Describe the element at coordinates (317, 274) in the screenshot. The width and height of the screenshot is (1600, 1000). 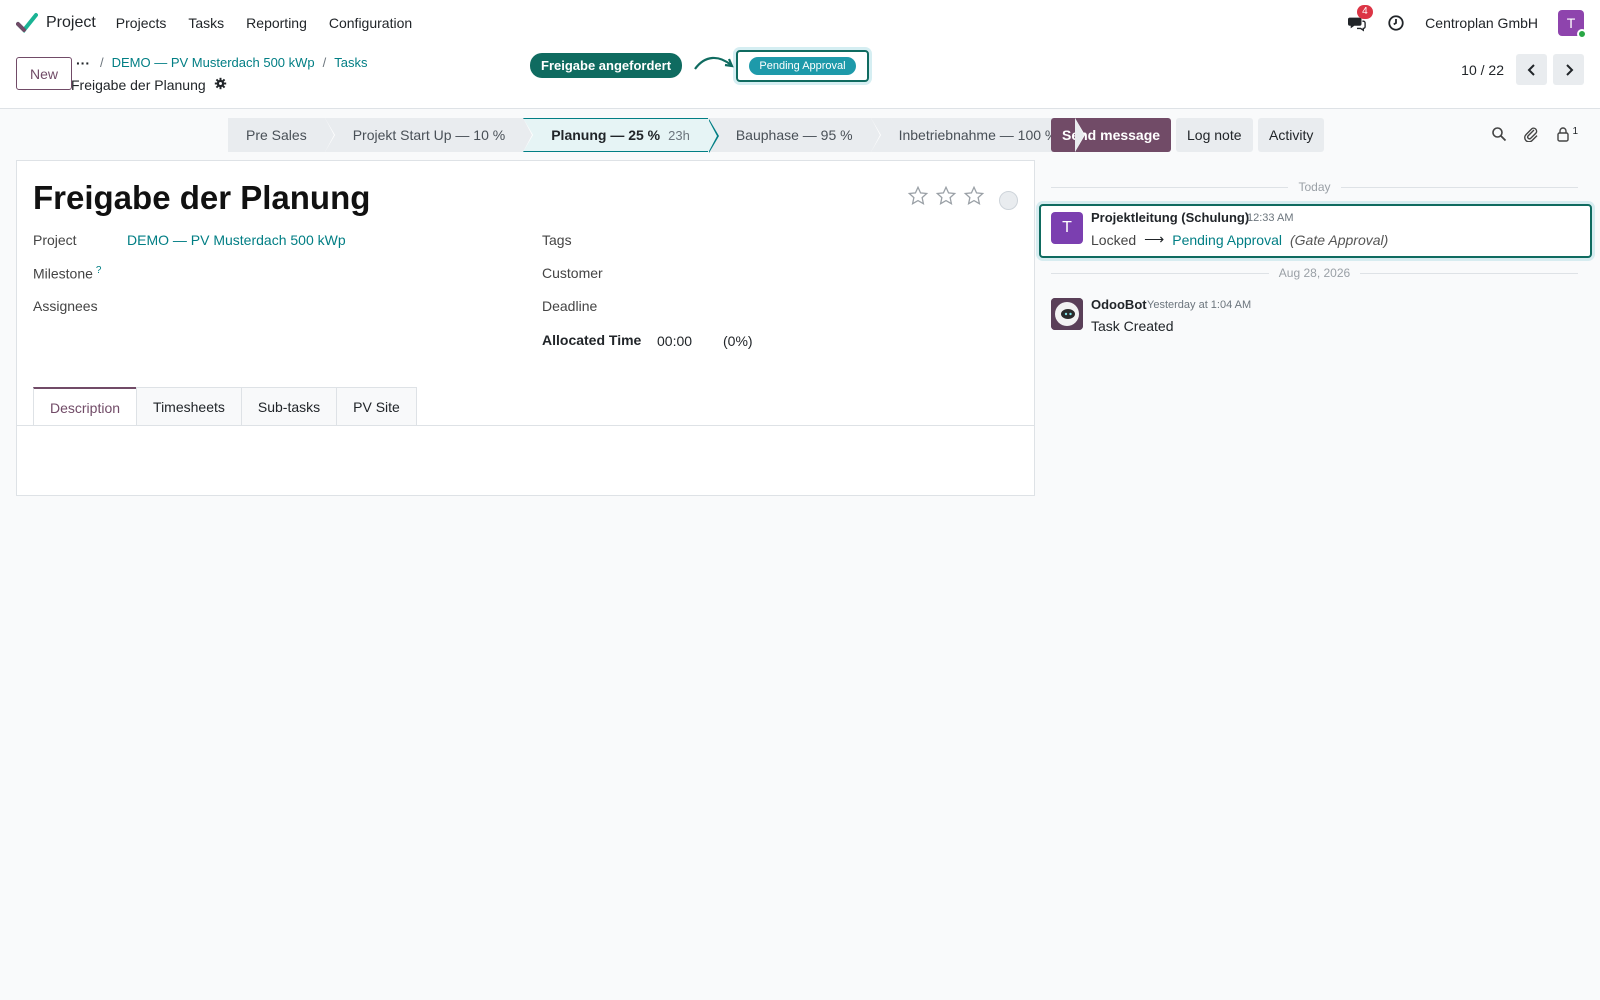
I see `milestone-field` at that location.